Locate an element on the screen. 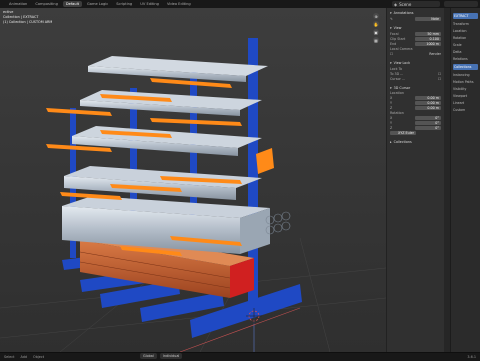 This screenshot has width=480, height=361. cursor-loc-x-row: X 0.00 m is located at coordinates (415, 98).